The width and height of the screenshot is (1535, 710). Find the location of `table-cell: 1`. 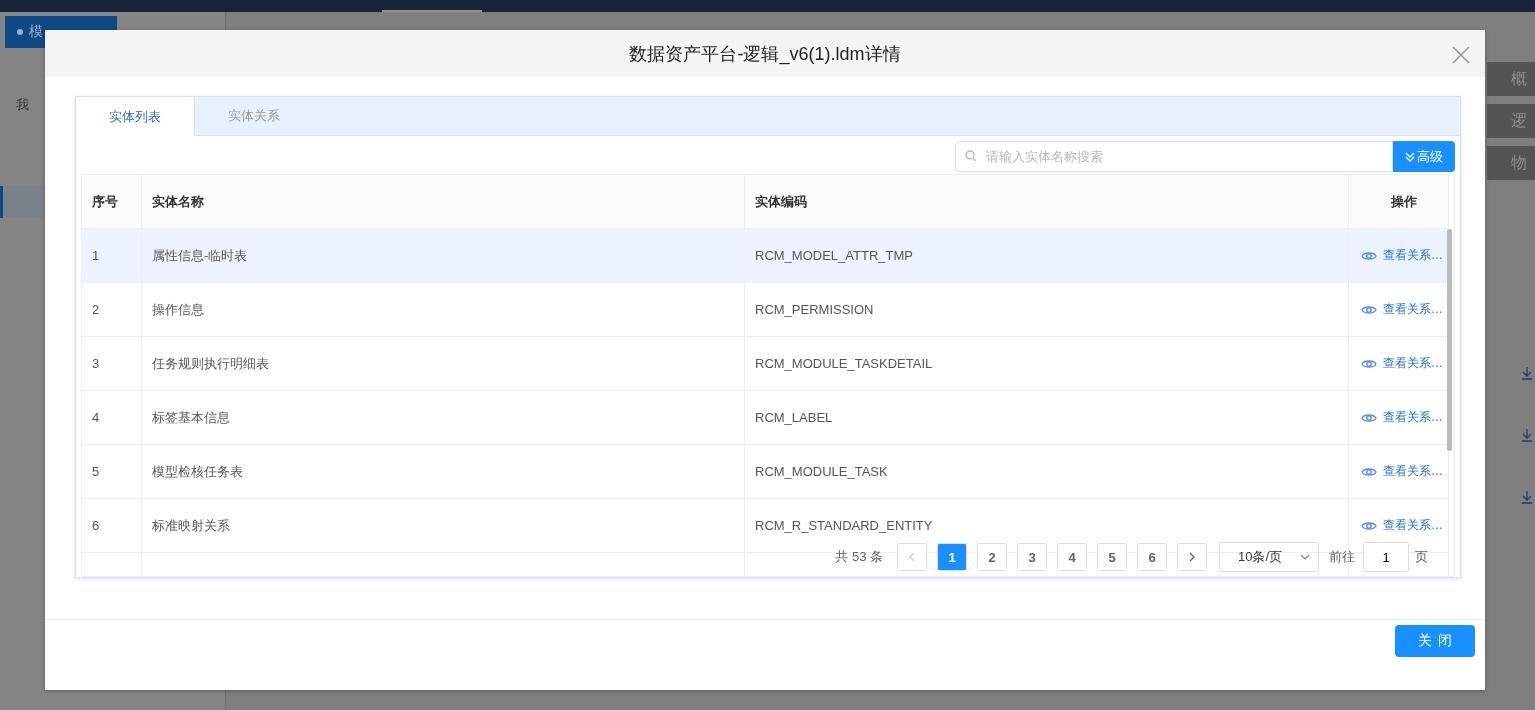

table-cell: 1 is located at coordinates (112, 256).